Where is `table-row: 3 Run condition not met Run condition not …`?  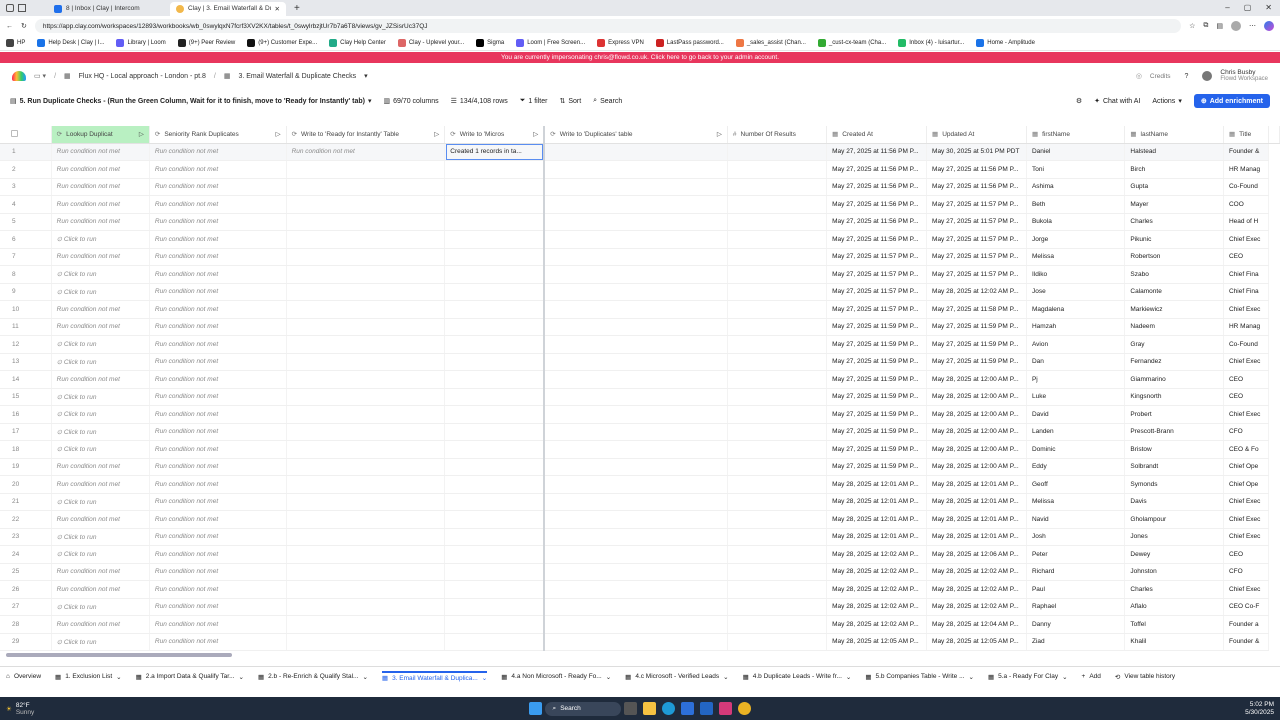 table-row: 3 Run condition not met Run condition not … is located at coordinates (640, 187).